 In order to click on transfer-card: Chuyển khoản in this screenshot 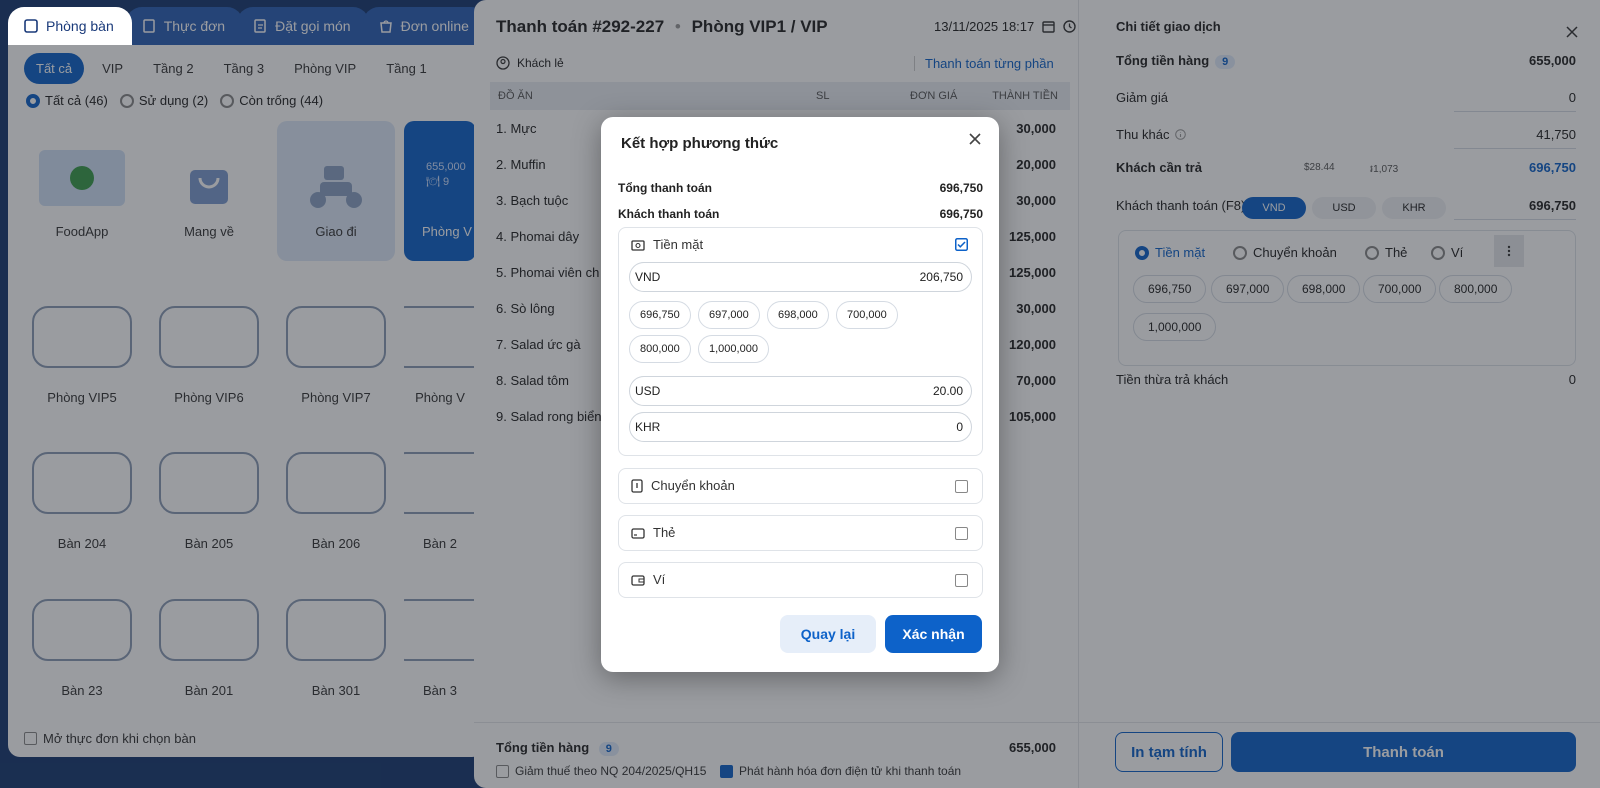, I will do `click(800, 486)`.